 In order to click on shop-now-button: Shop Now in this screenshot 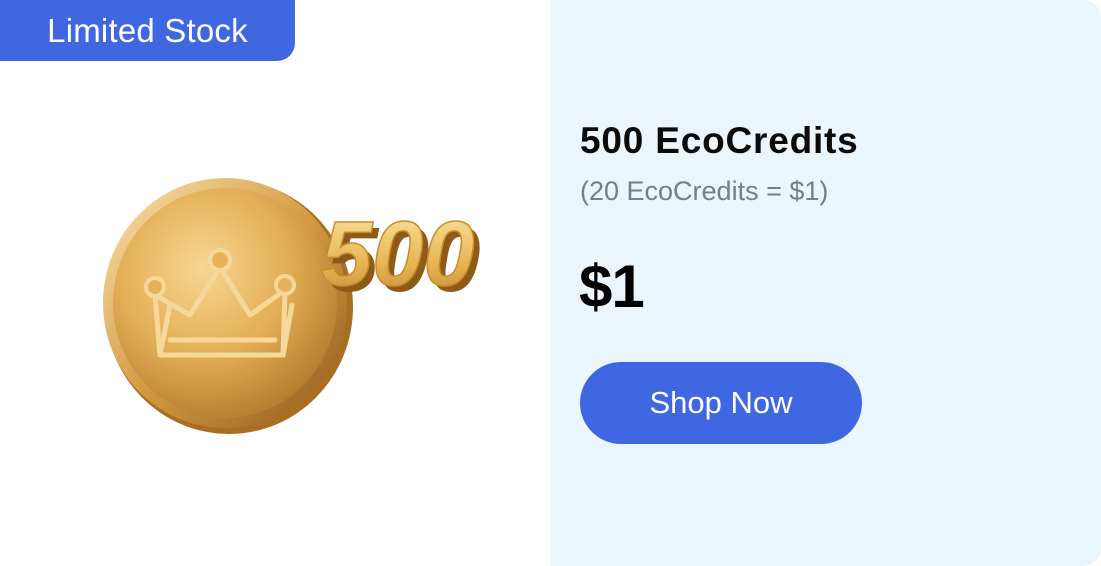, I will do `click(721, 403)`.